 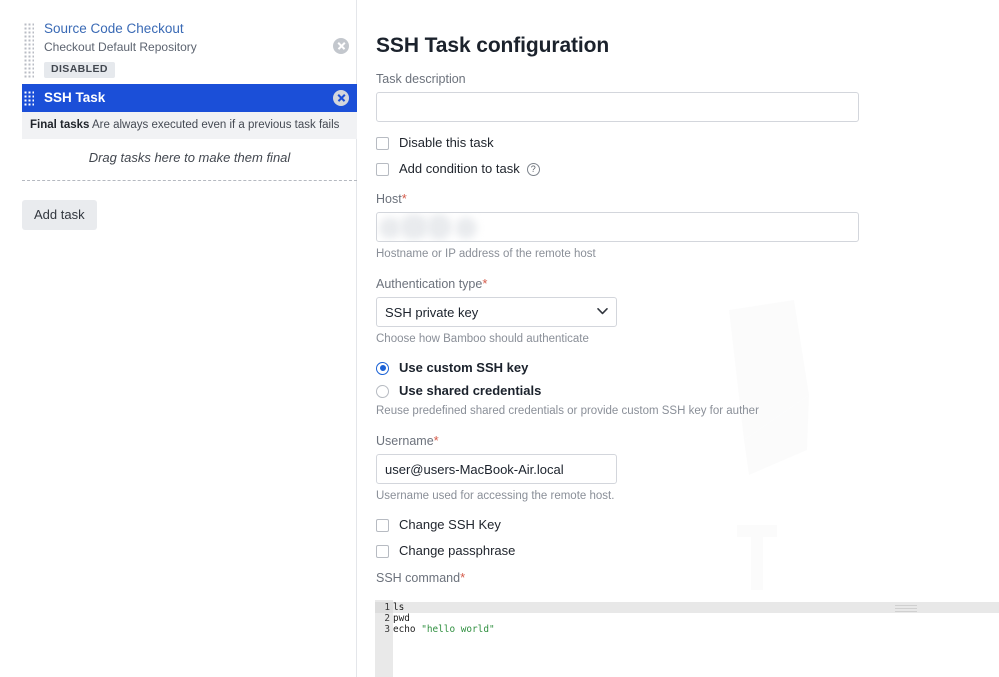 What do you see at coordinates (418, 578) in the screenshot?
I see `ssh-command-label-text: SSH command` at bounding box center [418, 578].